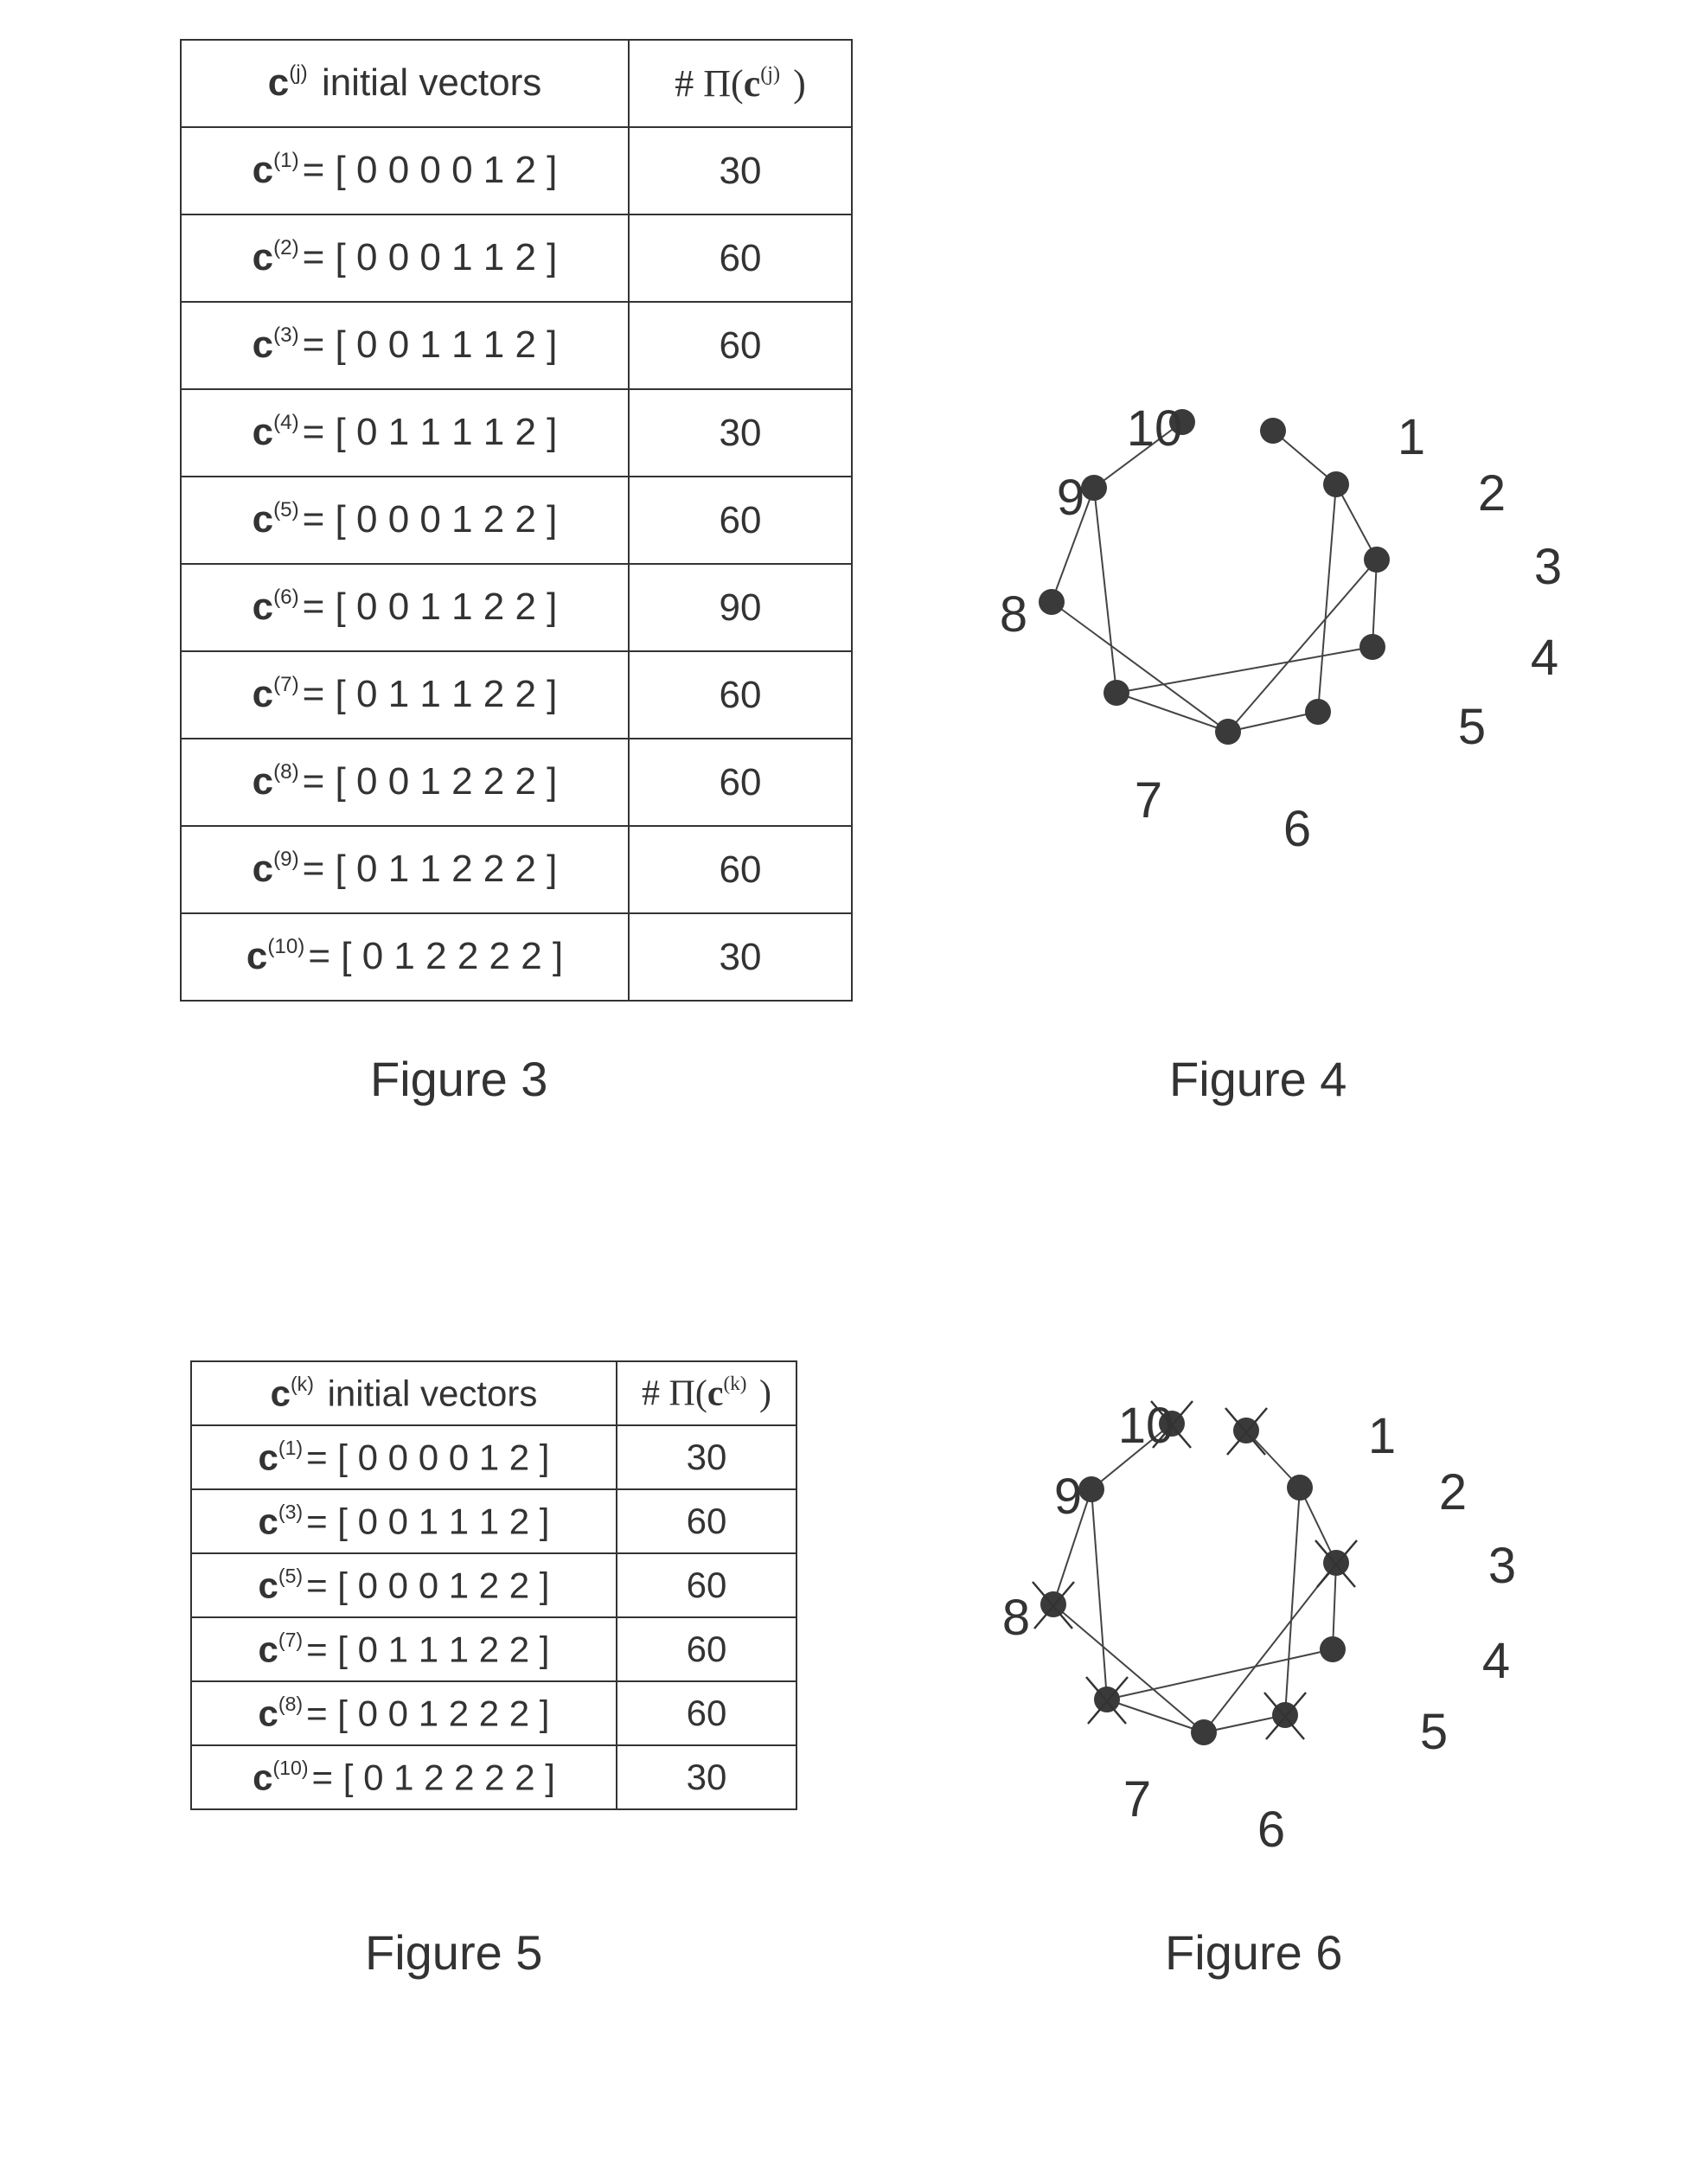 The image size is (1708, 2157). What do you see at coordinates (1254, 1952) in the screenshot?
I see `figure6-caption: Figure 6` at bounding box center [1254, 1952].